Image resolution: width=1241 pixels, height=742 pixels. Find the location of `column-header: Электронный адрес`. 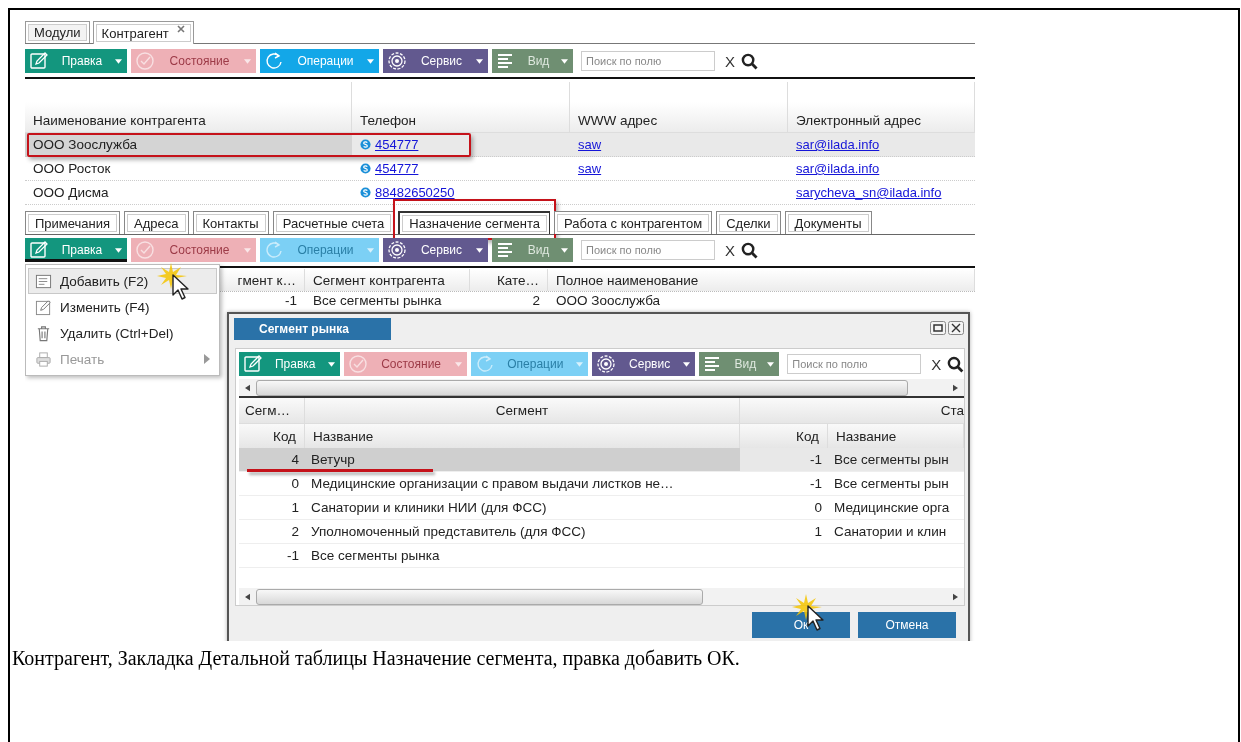

column-header: Электронный адрес is located at coordinates (881, 107).